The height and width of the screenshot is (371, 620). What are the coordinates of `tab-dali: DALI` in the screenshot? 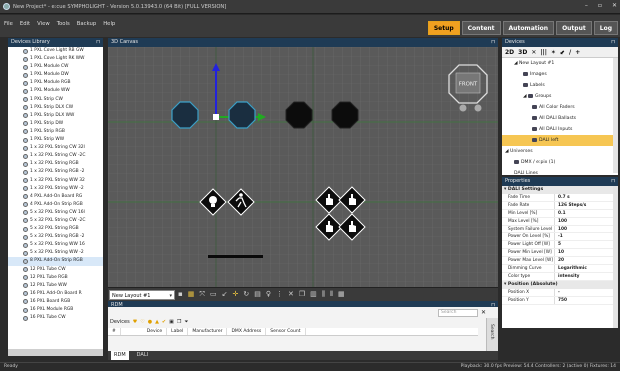 It's located at (142, 355).